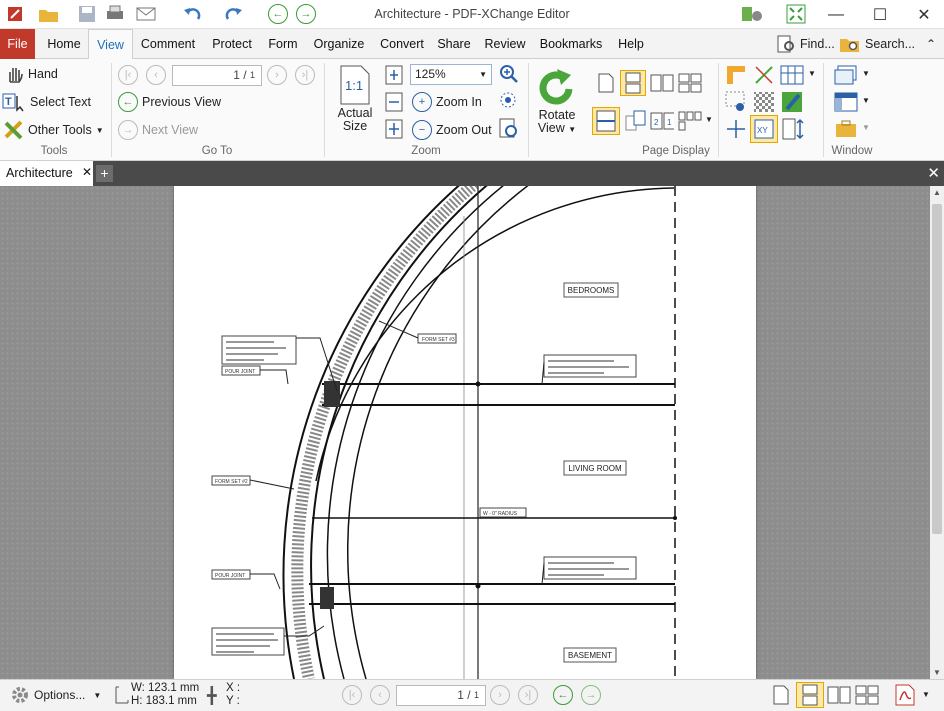 This screenshot has width=944, height=711. I want to click on close-tab-icon: ✕, so click(87, 172).